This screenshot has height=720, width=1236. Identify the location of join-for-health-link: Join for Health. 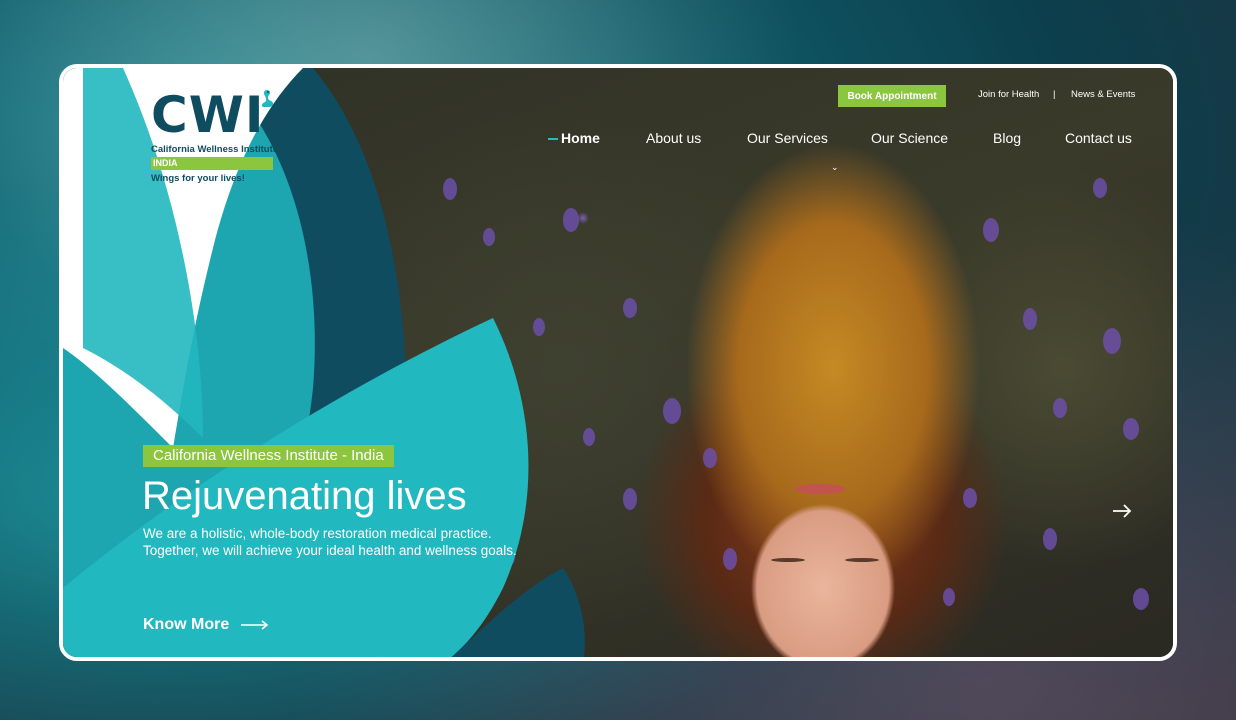
(1008, 94).